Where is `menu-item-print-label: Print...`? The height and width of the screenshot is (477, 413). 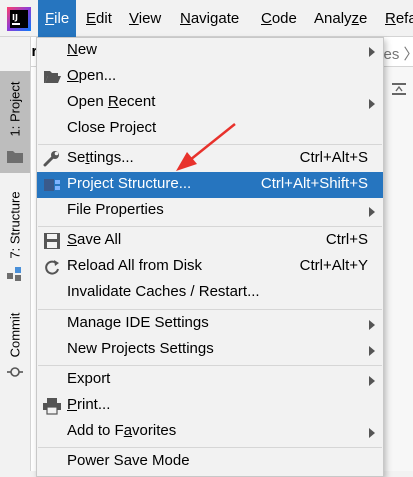 menu-item-print-label: Print... is located at coordinates (89, 404).